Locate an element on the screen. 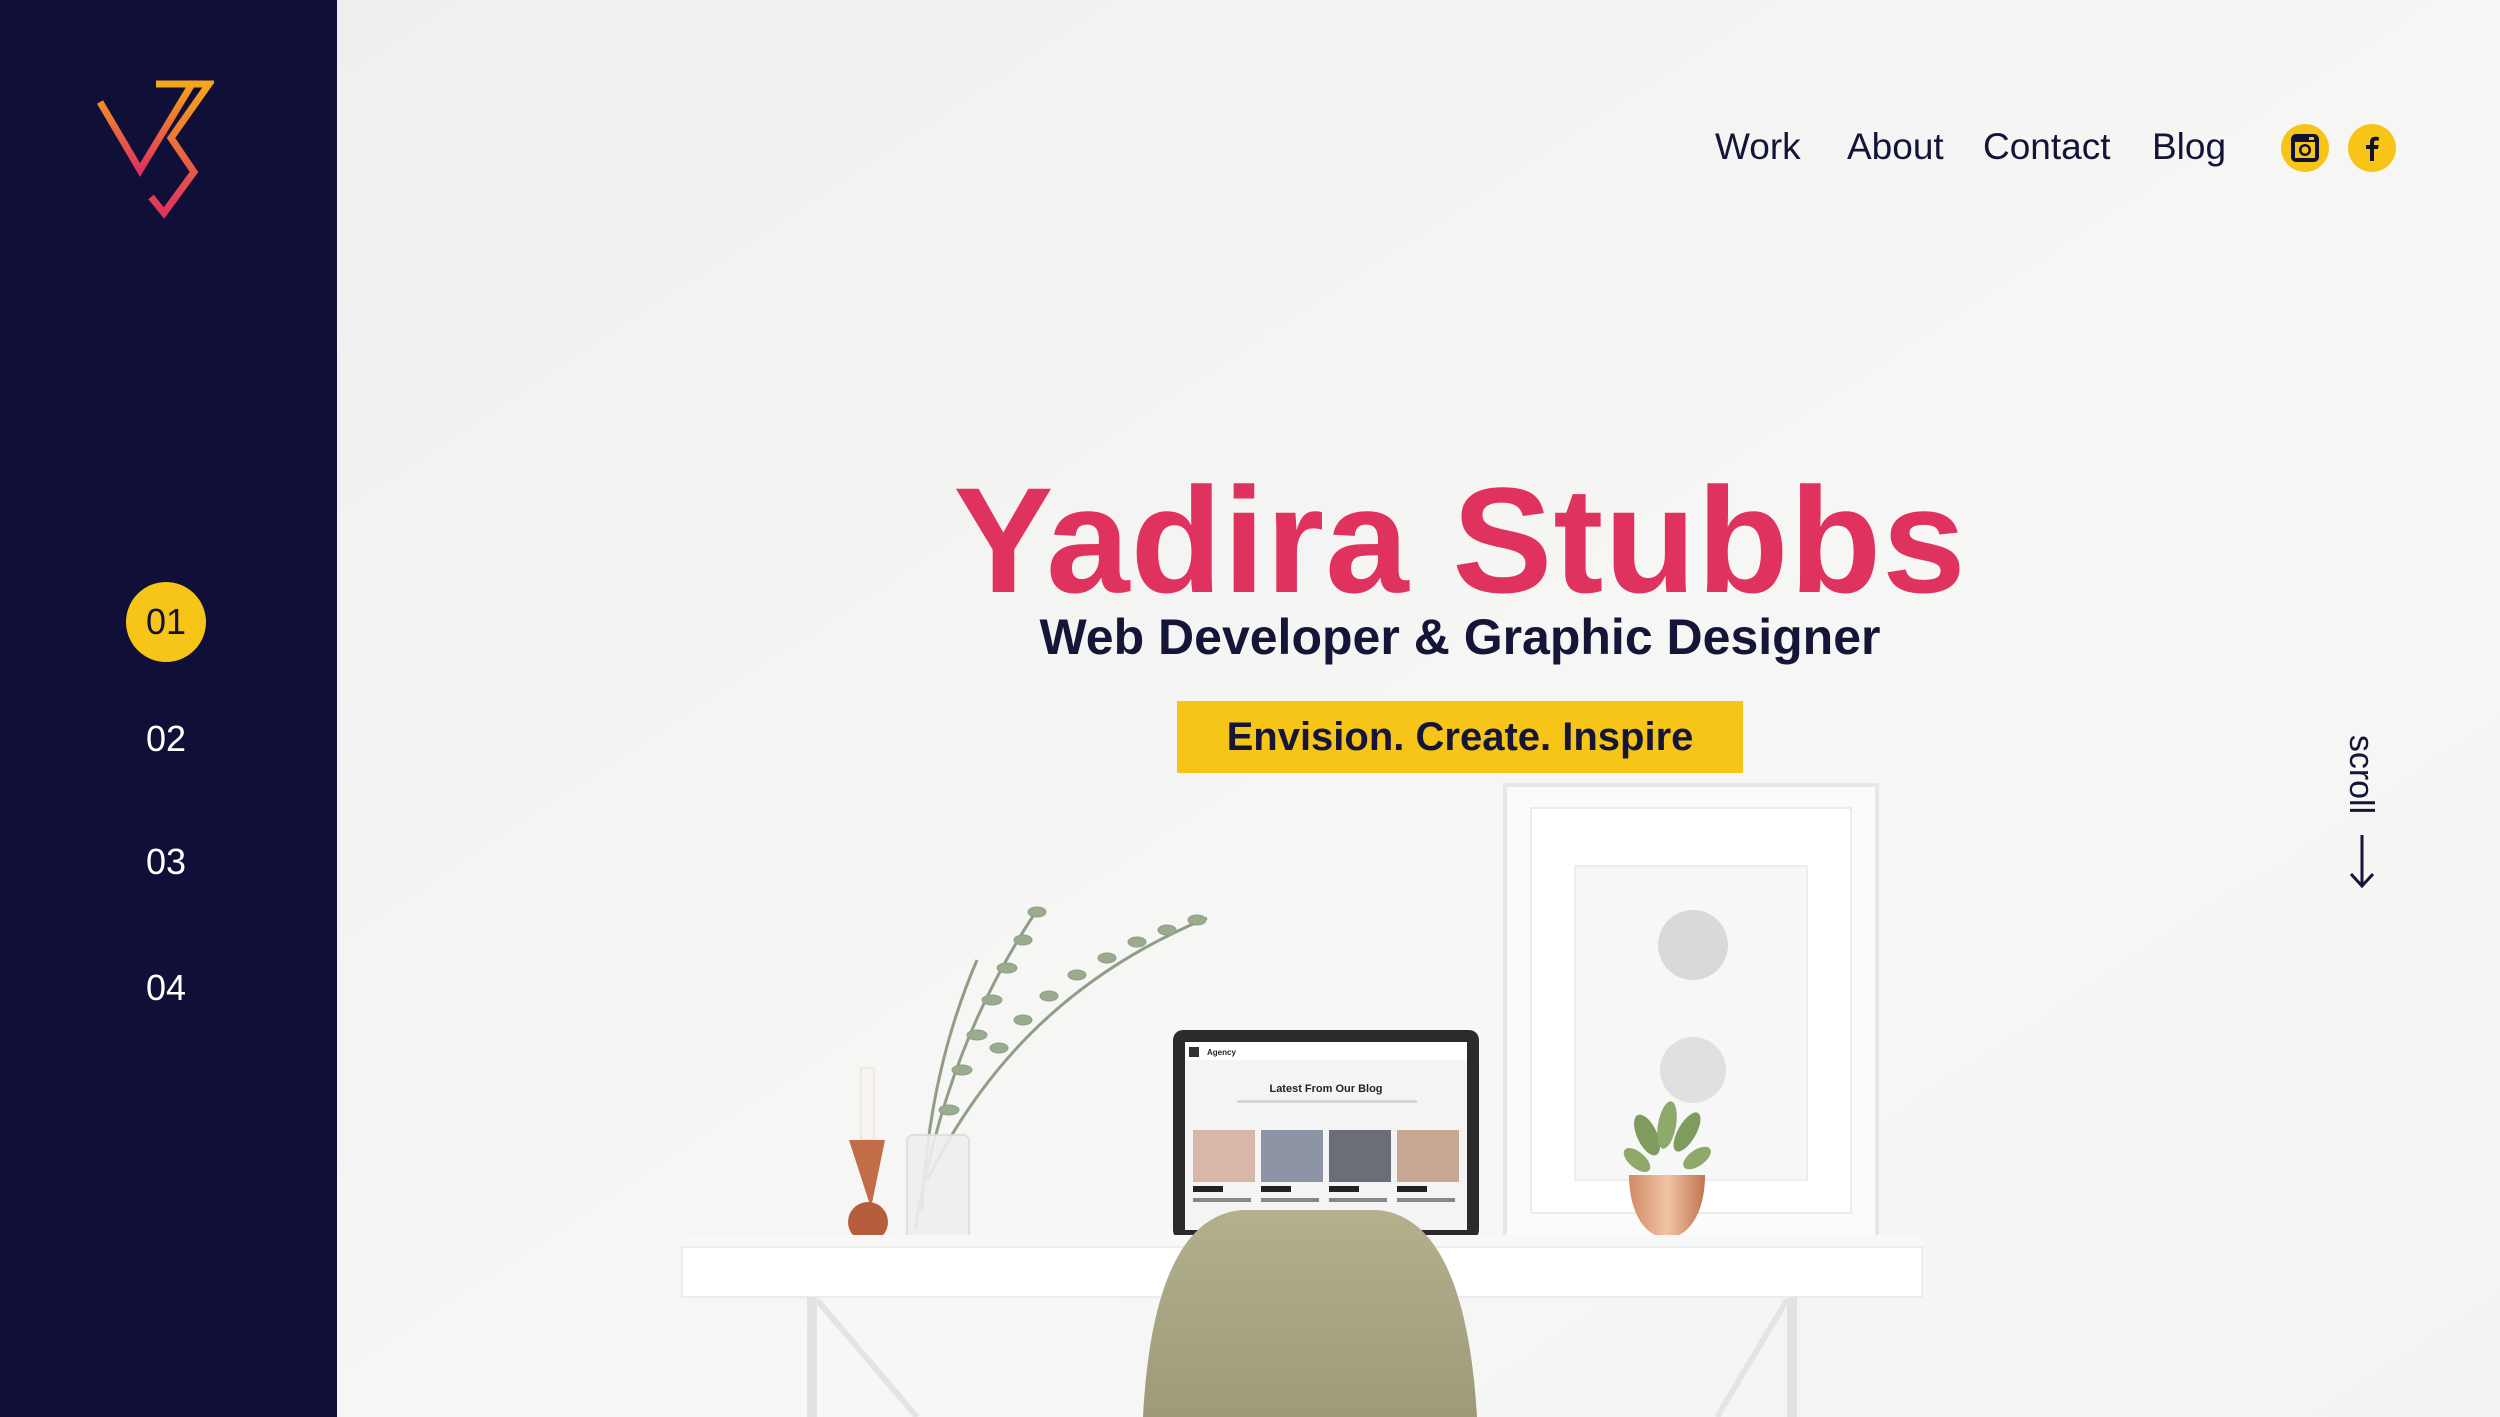  instagram-button is located at coordinates (2305, 148).